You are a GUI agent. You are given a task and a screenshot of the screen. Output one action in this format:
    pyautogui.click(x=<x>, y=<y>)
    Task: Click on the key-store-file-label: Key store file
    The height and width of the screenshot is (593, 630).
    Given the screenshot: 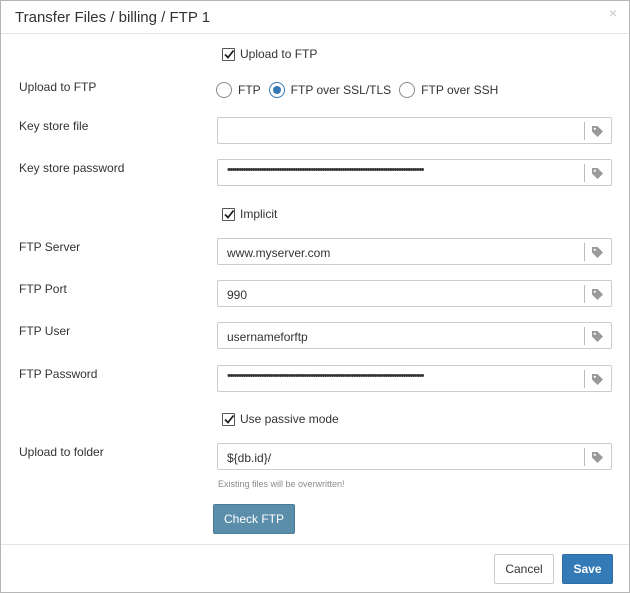 What is the action you would take?
    pyautogui.click(x=54, y=126)
    